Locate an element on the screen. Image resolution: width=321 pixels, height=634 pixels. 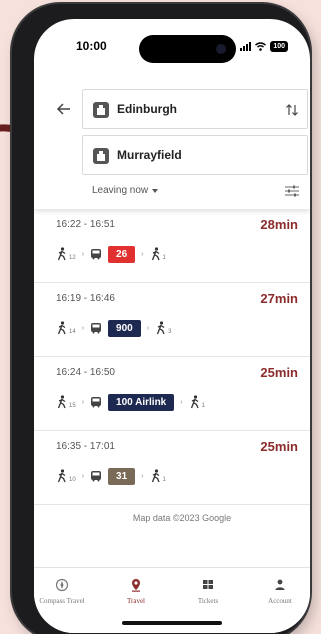
map-credit: Map data ©2023 Google is located at coordinates (182, 518).